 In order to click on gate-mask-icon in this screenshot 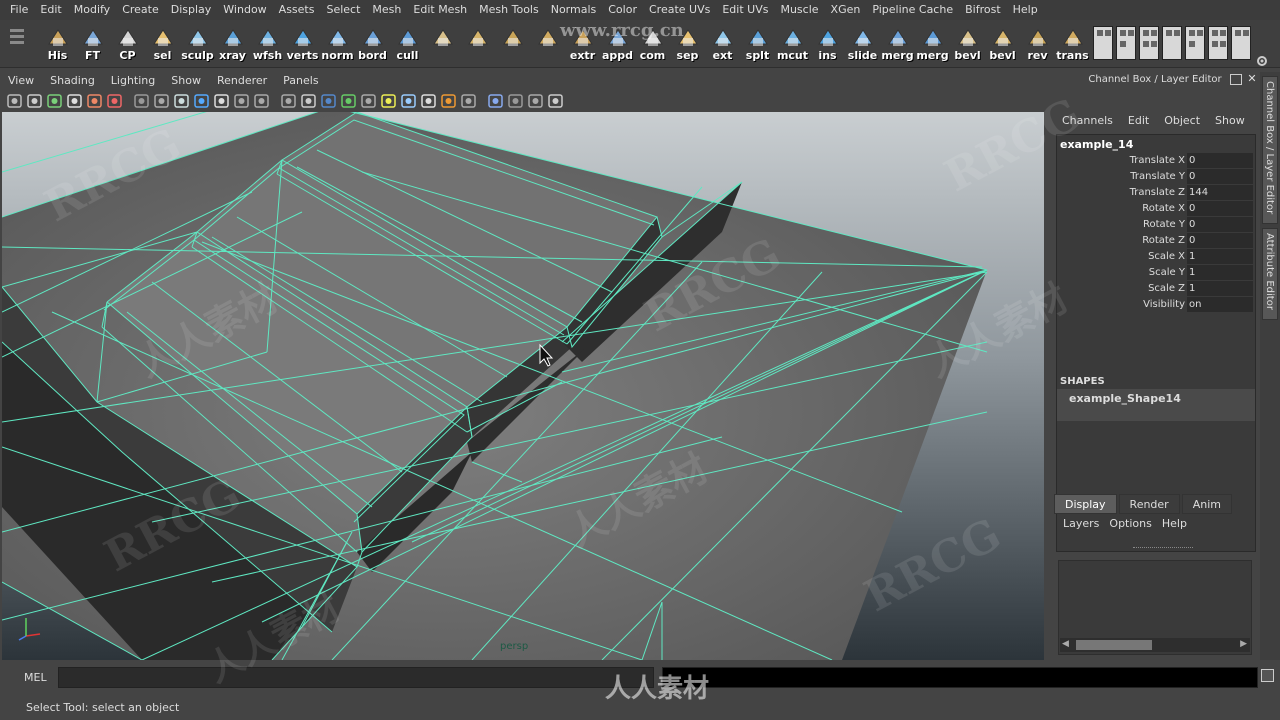, I will do `click(201, 101)`.